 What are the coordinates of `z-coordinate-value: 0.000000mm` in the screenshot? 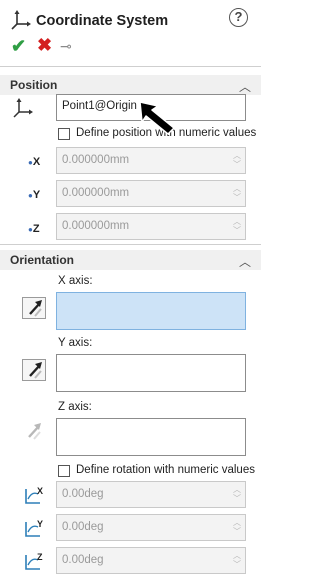 It's located at (96, 226).